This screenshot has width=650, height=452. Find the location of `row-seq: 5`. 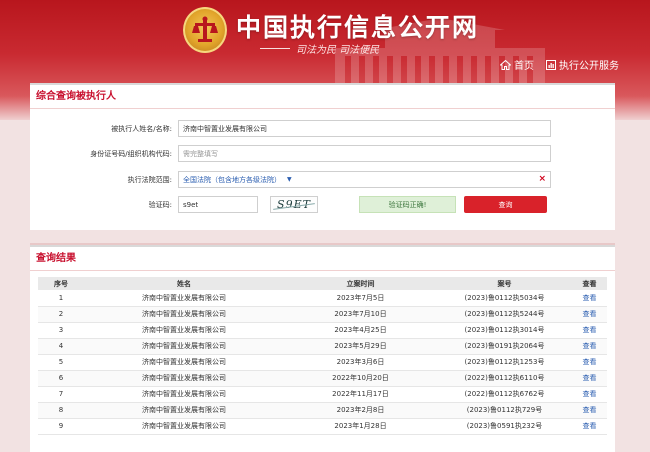

row-seq: 5 is located at coordinates (61, 362).